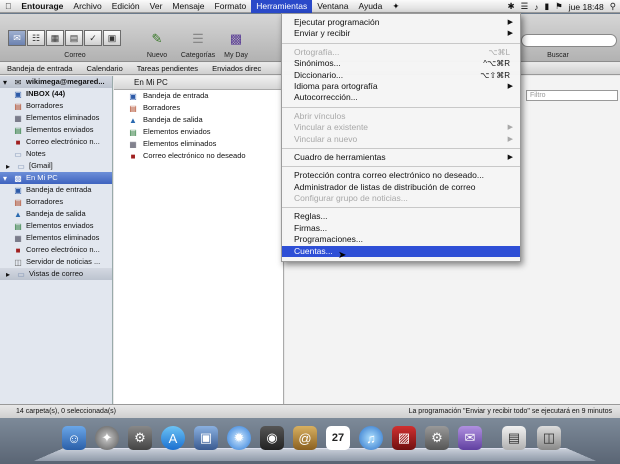  I want to click on menu-archivo: Archivo, so click(87, 6).